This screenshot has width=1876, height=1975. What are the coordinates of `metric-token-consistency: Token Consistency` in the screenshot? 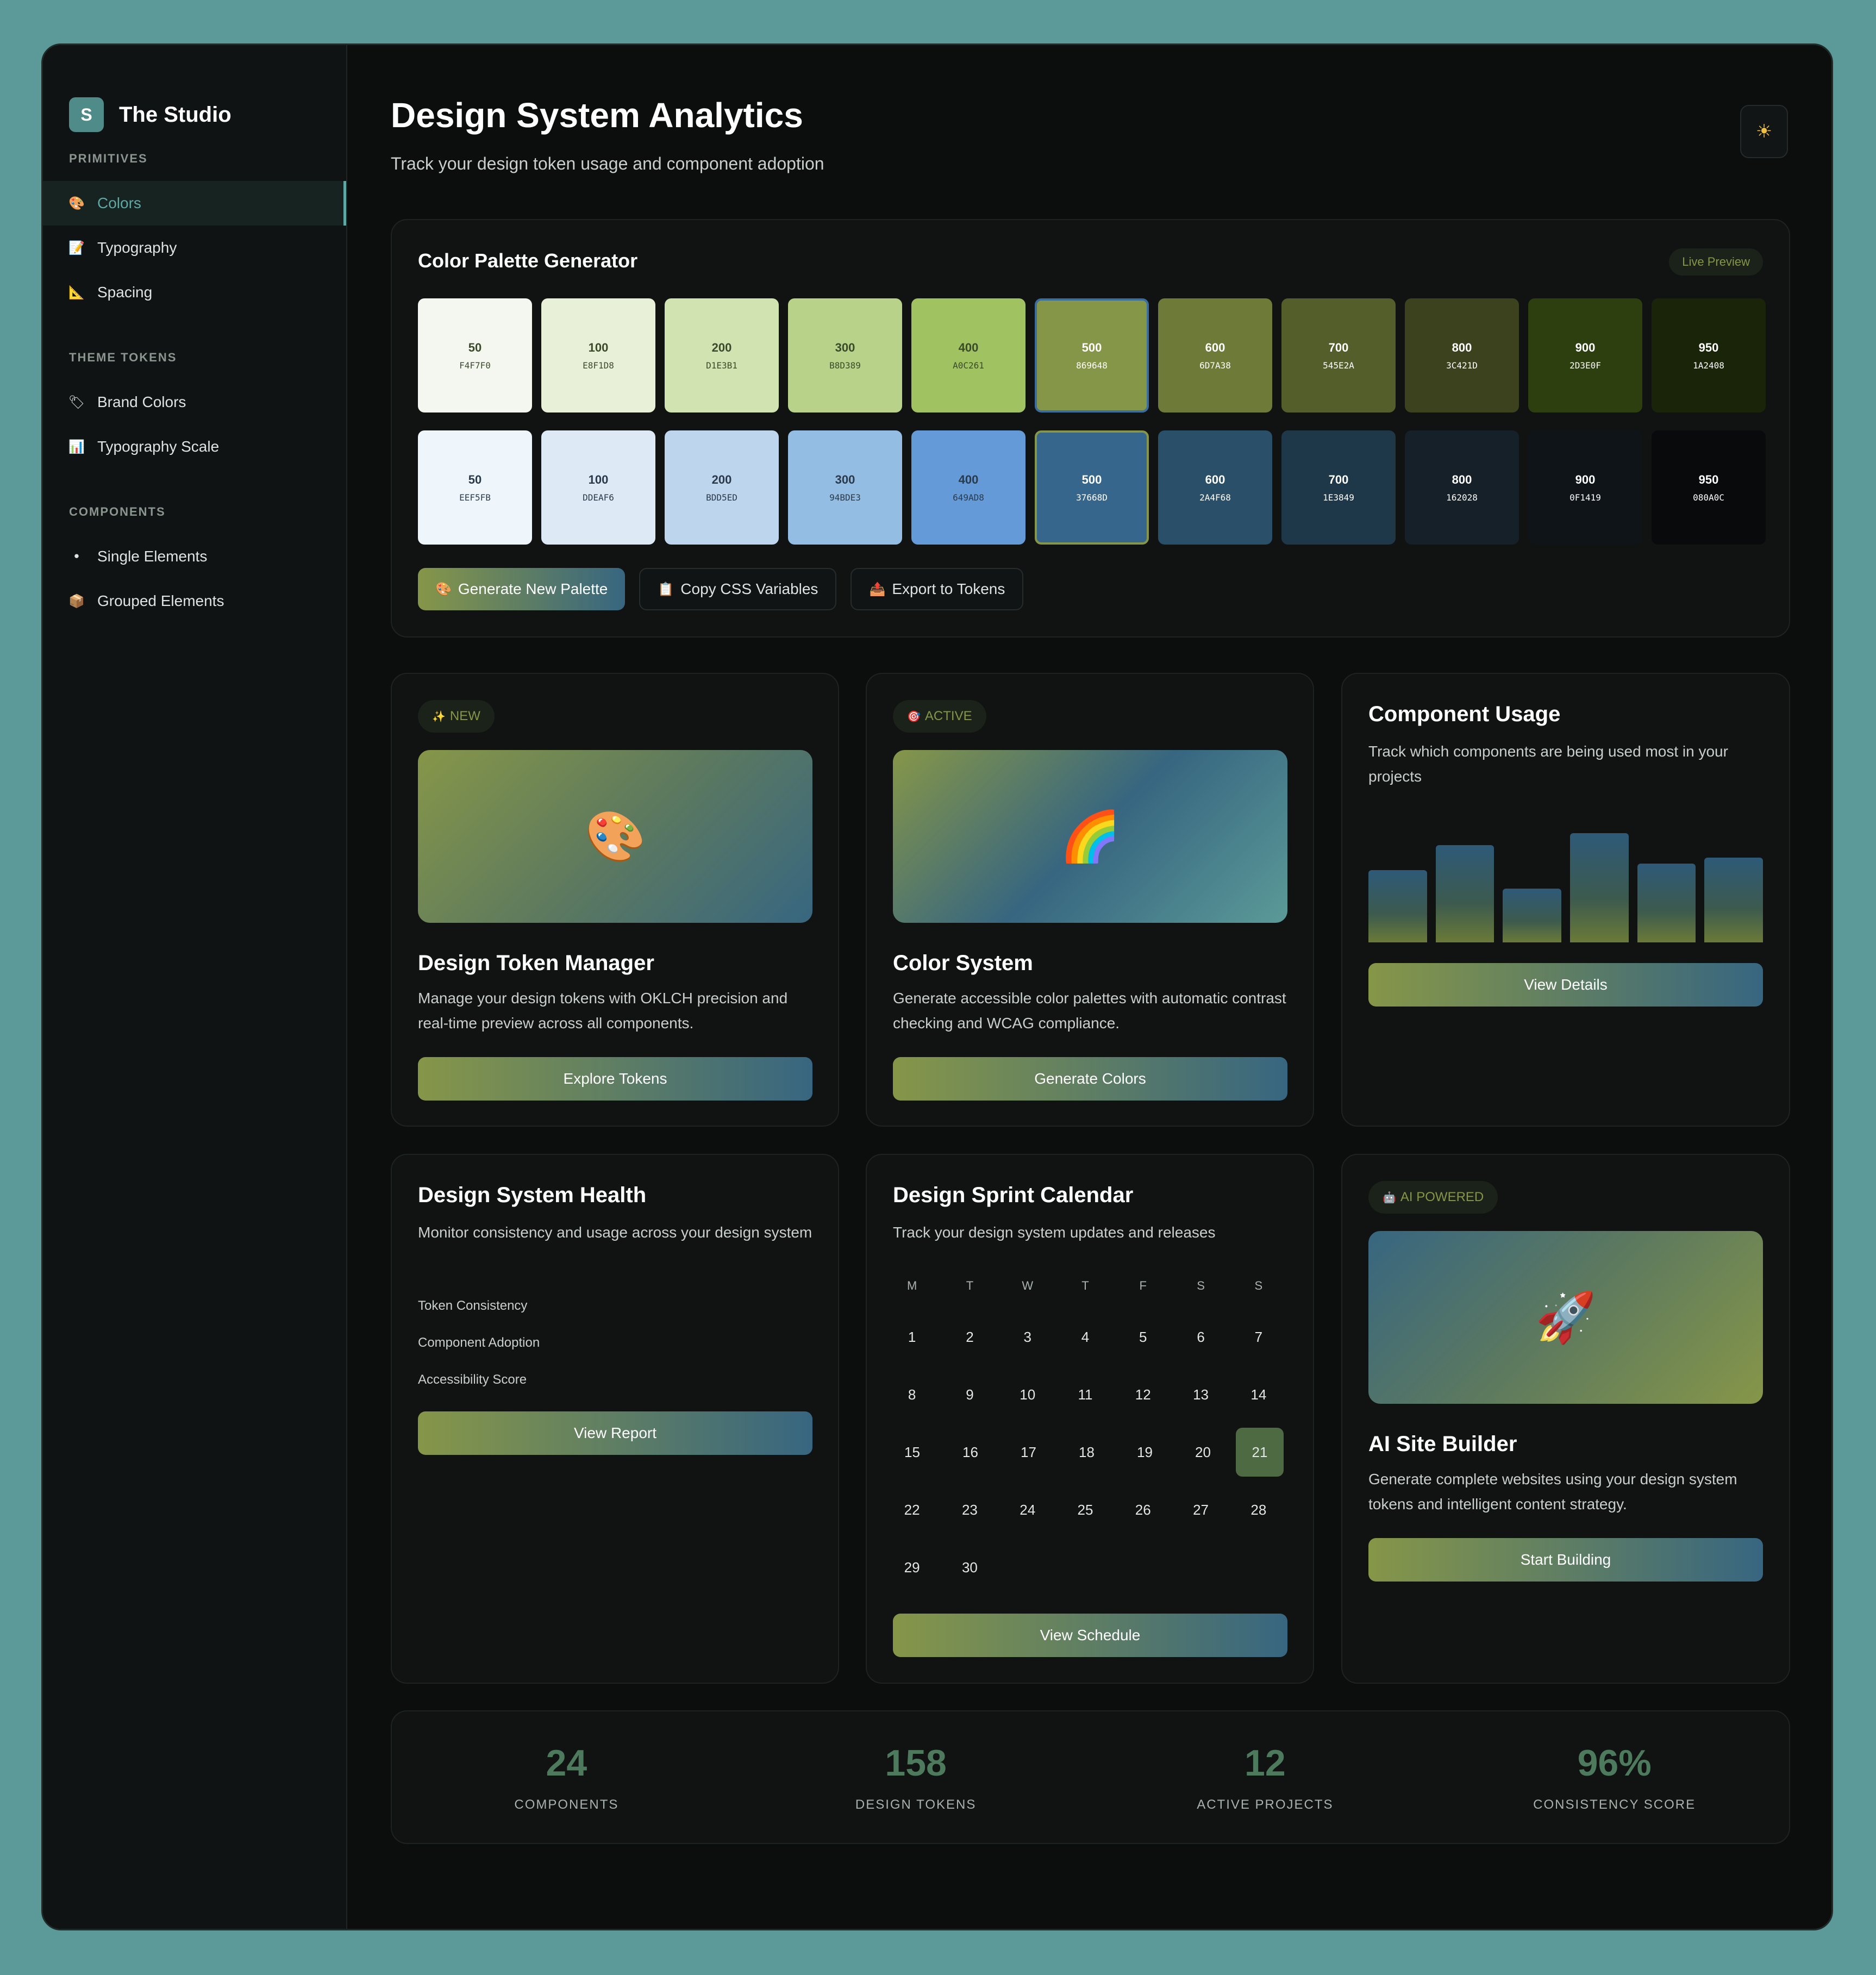 It's located at (473, 1305).